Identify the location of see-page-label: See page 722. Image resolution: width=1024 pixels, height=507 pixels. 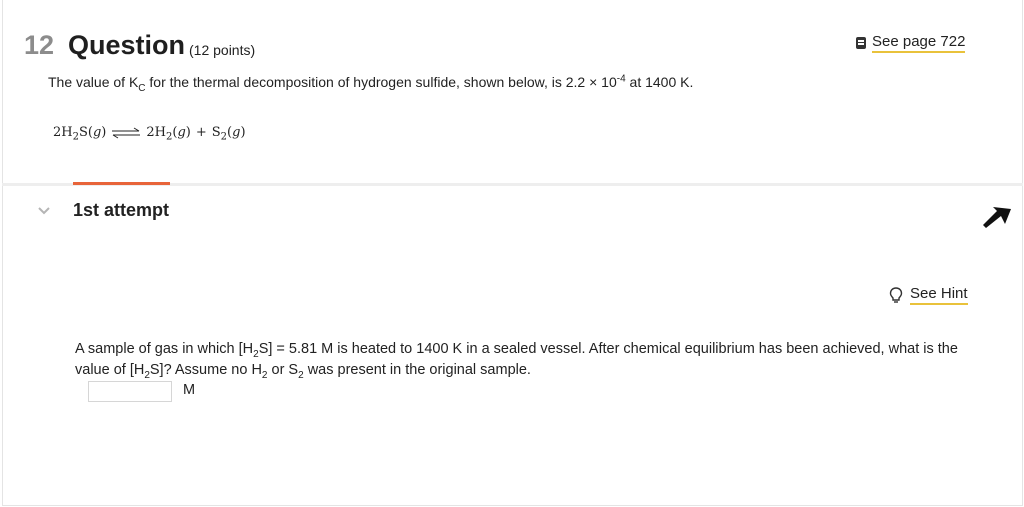
(919, 43).